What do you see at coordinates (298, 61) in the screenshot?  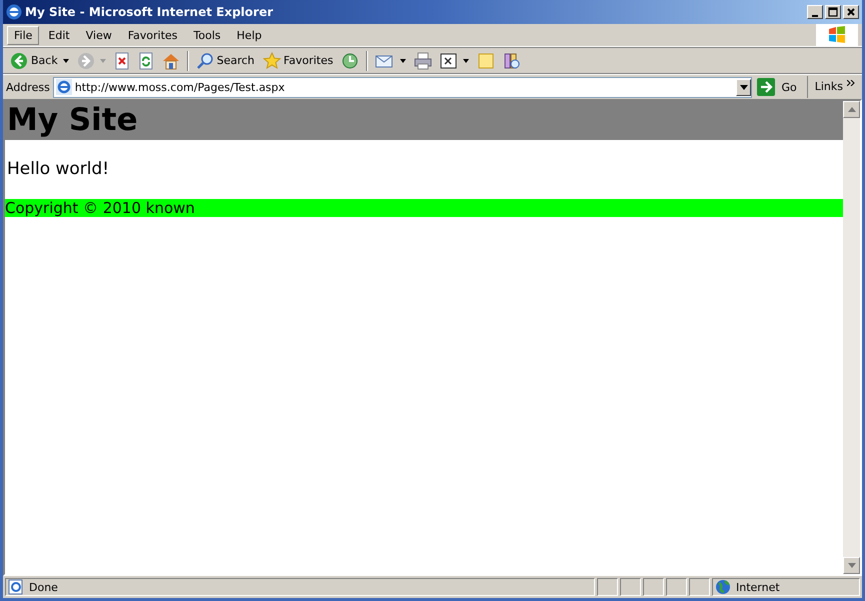 I see `favorites-button: Favorites` at bounding box center [298, 61].